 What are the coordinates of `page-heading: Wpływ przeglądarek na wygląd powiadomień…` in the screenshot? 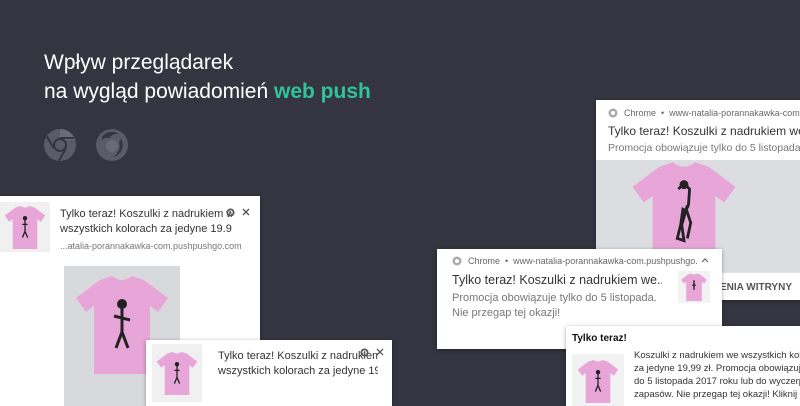 It's located at (207, 77).